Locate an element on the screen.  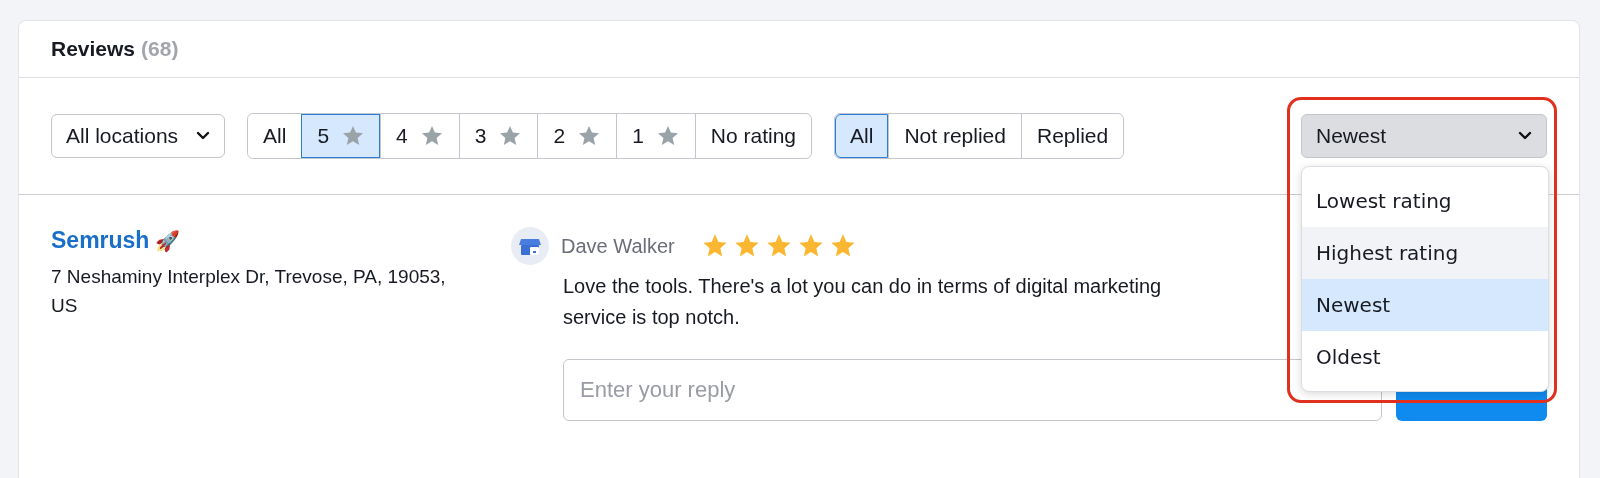
rating-filter-tab: 5 is located at coordinates (341, 136).